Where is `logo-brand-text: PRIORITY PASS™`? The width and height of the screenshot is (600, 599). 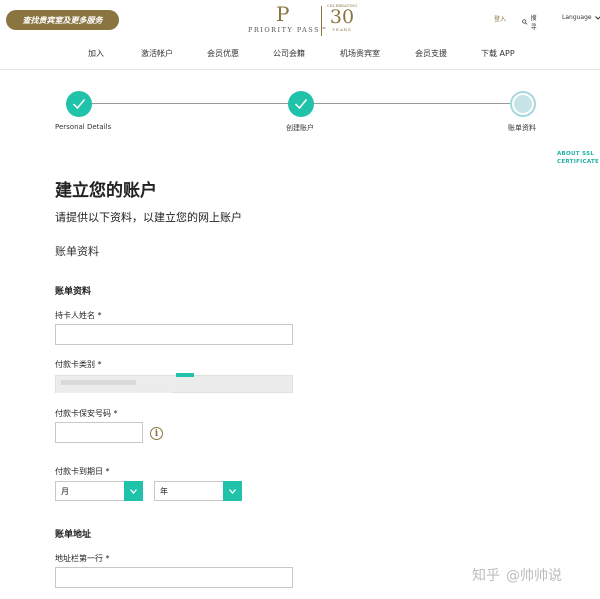
logo-brand-text: PRIORITY PASS™ is located at coordinates (288, 30).